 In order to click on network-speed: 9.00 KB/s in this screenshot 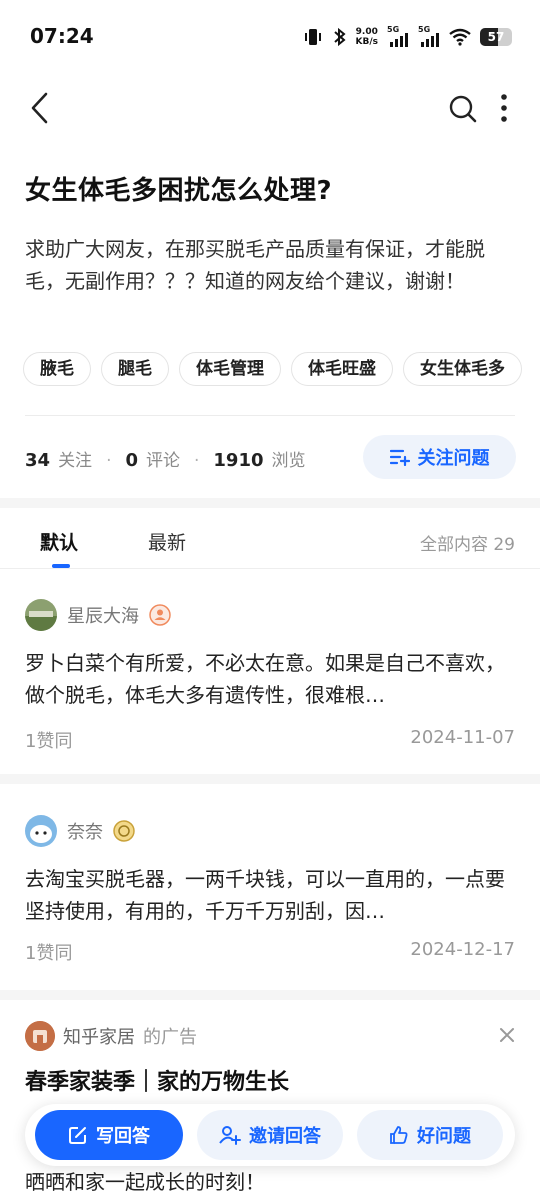, I will do `click(367, 37)`.